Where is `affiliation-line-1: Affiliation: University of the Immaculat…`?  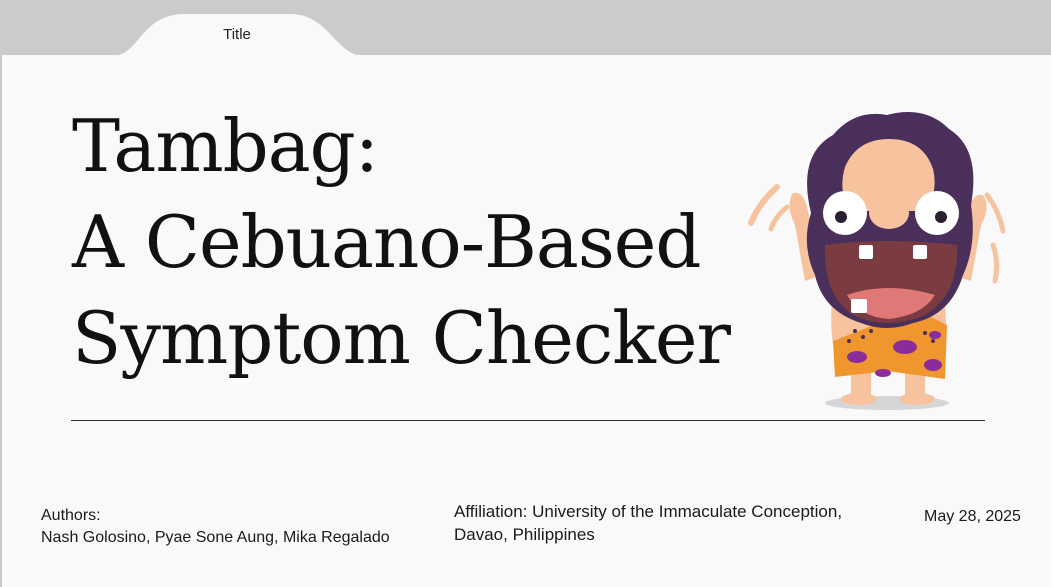
affiliation-line-1: Affiliation: University of the Immaculat… is located at coordinates (648, 511).